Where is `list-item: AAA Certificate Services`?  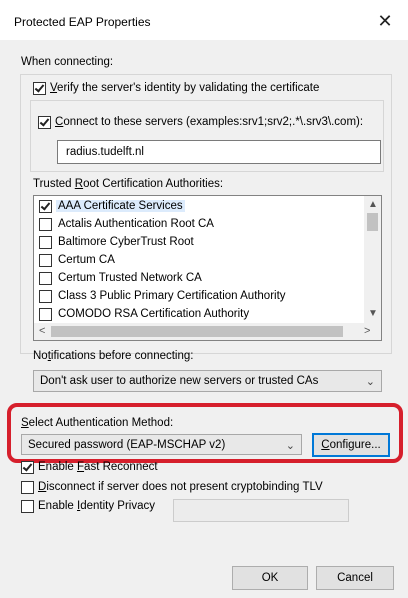
list-item: AAA Certificate Services is located at coordinates (198, 206).